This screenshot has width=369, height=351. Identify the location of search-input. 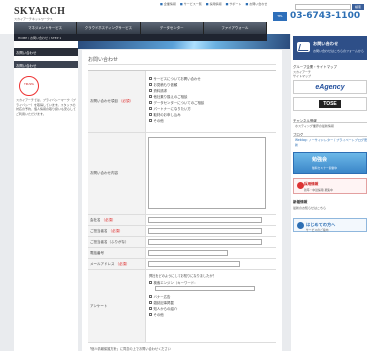
(323, 7).